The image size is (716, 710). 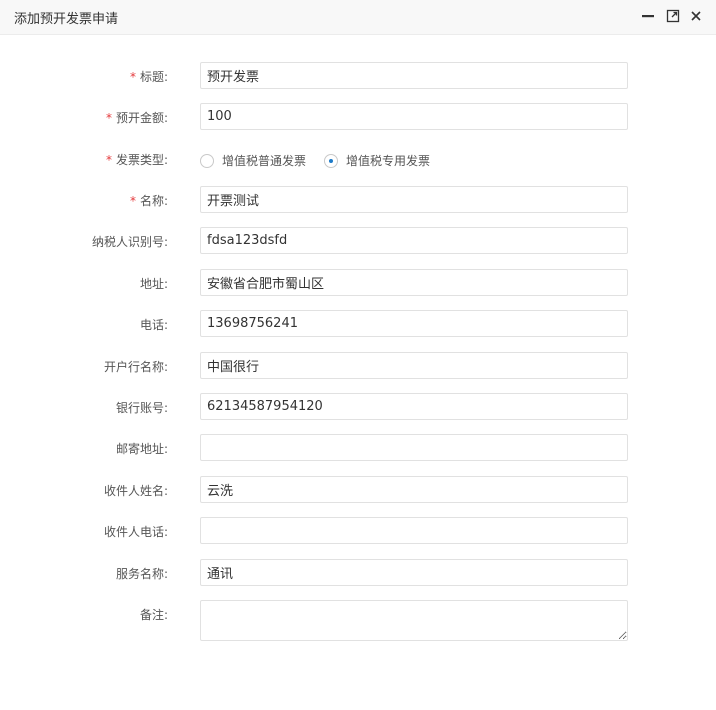 What do you see at coordinates (648, 16) in the screenshot?
I see `minimize-icon` at bounding box center [648, 16].